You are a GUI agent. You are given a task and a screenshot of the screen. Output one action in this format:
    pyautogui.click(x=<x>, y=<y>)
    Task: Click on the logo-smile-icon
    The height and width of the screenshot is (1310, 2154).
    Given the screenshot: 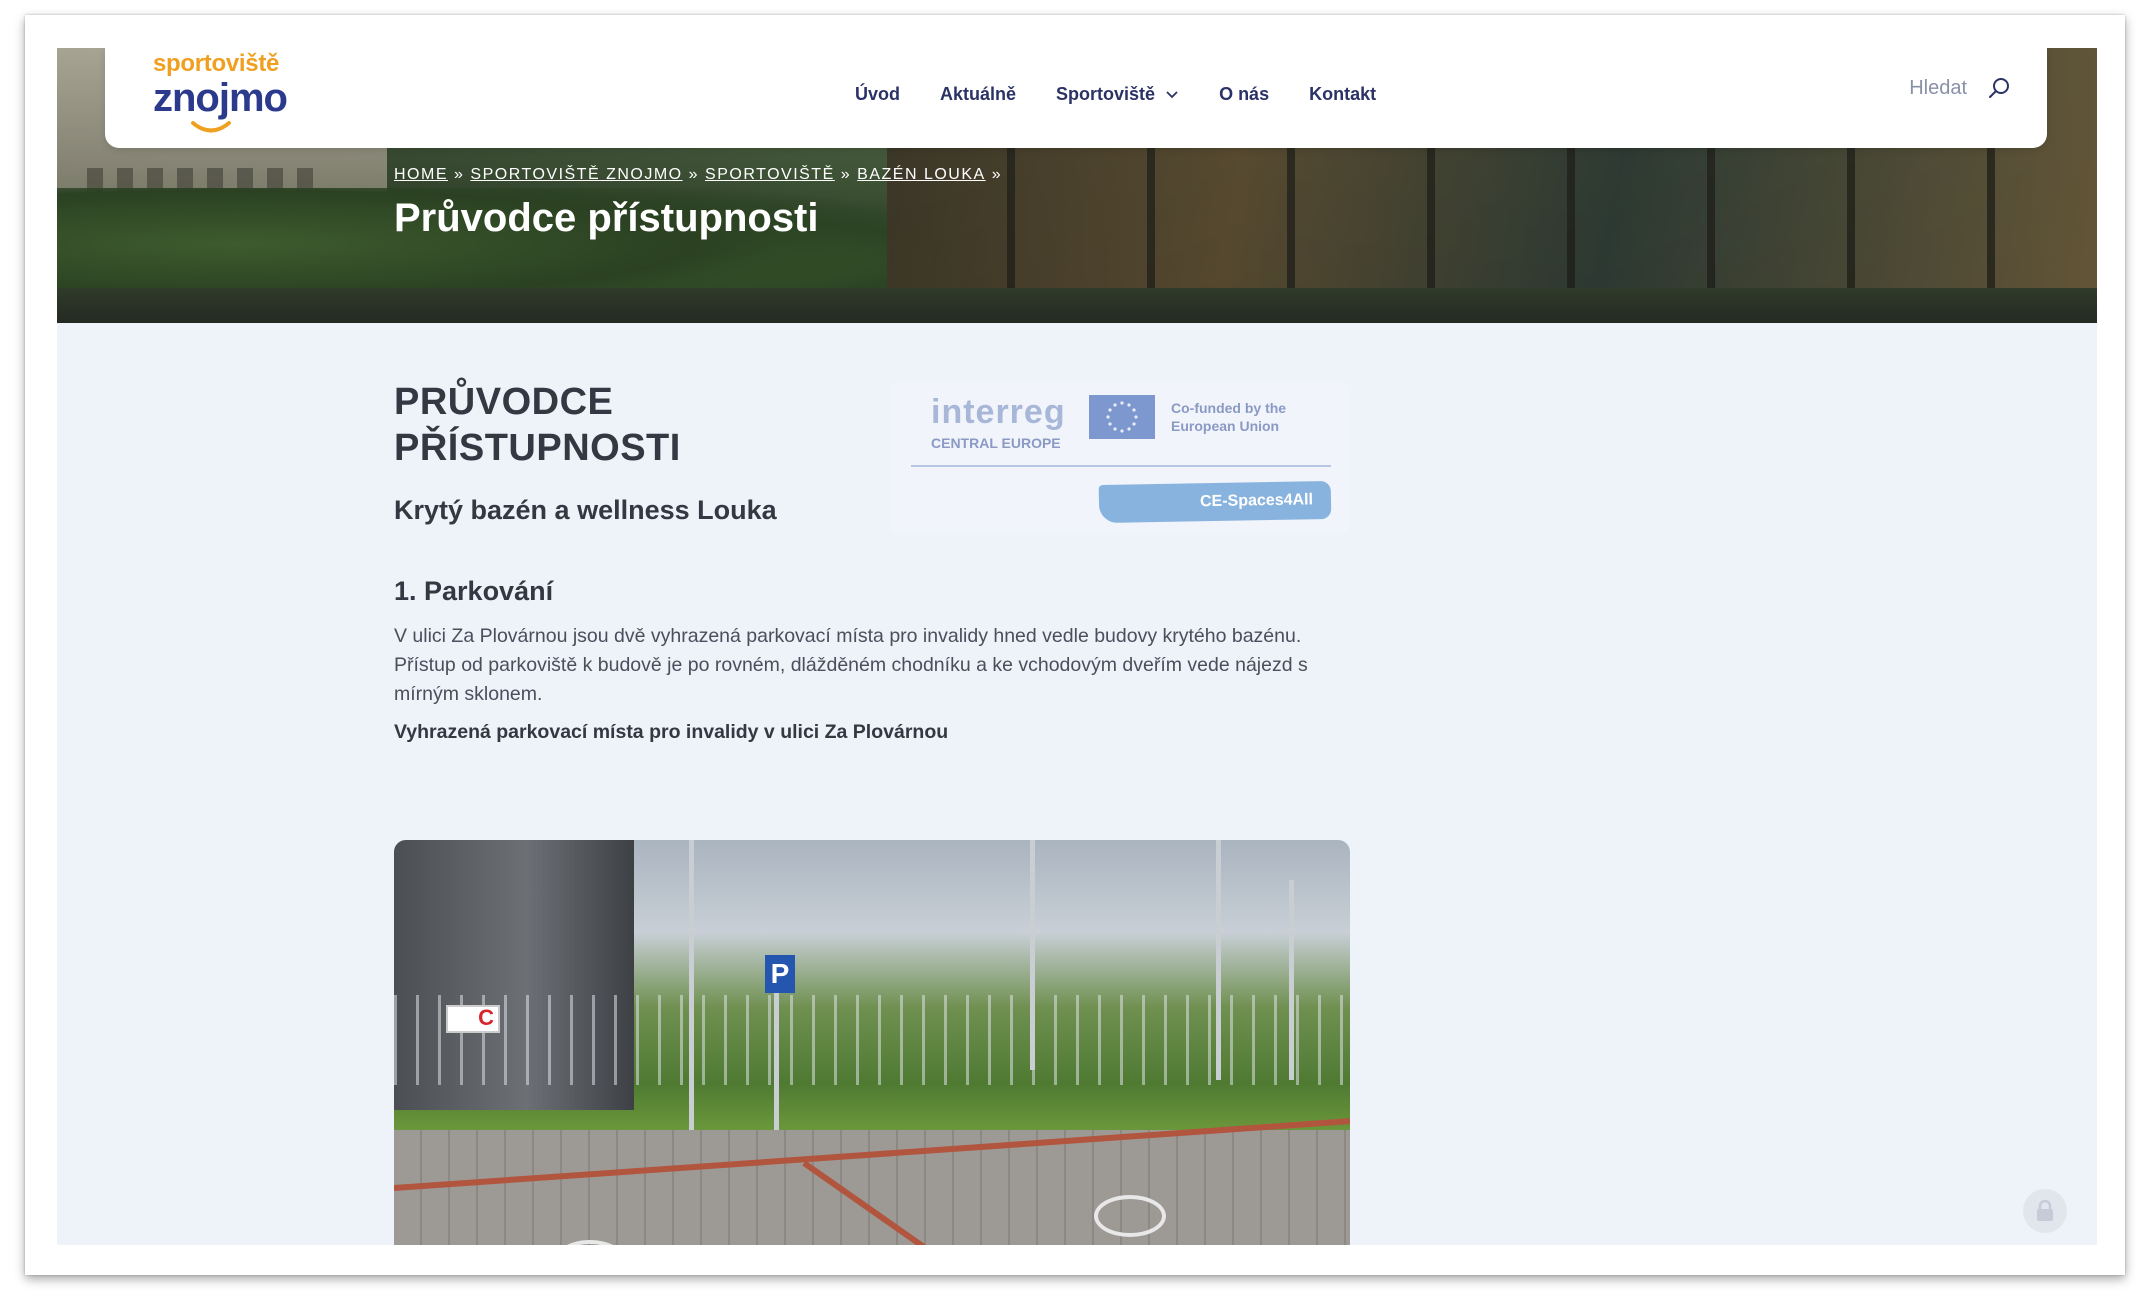 What is the action you would take?
    pyautogui.click(x=211, y=127)
    